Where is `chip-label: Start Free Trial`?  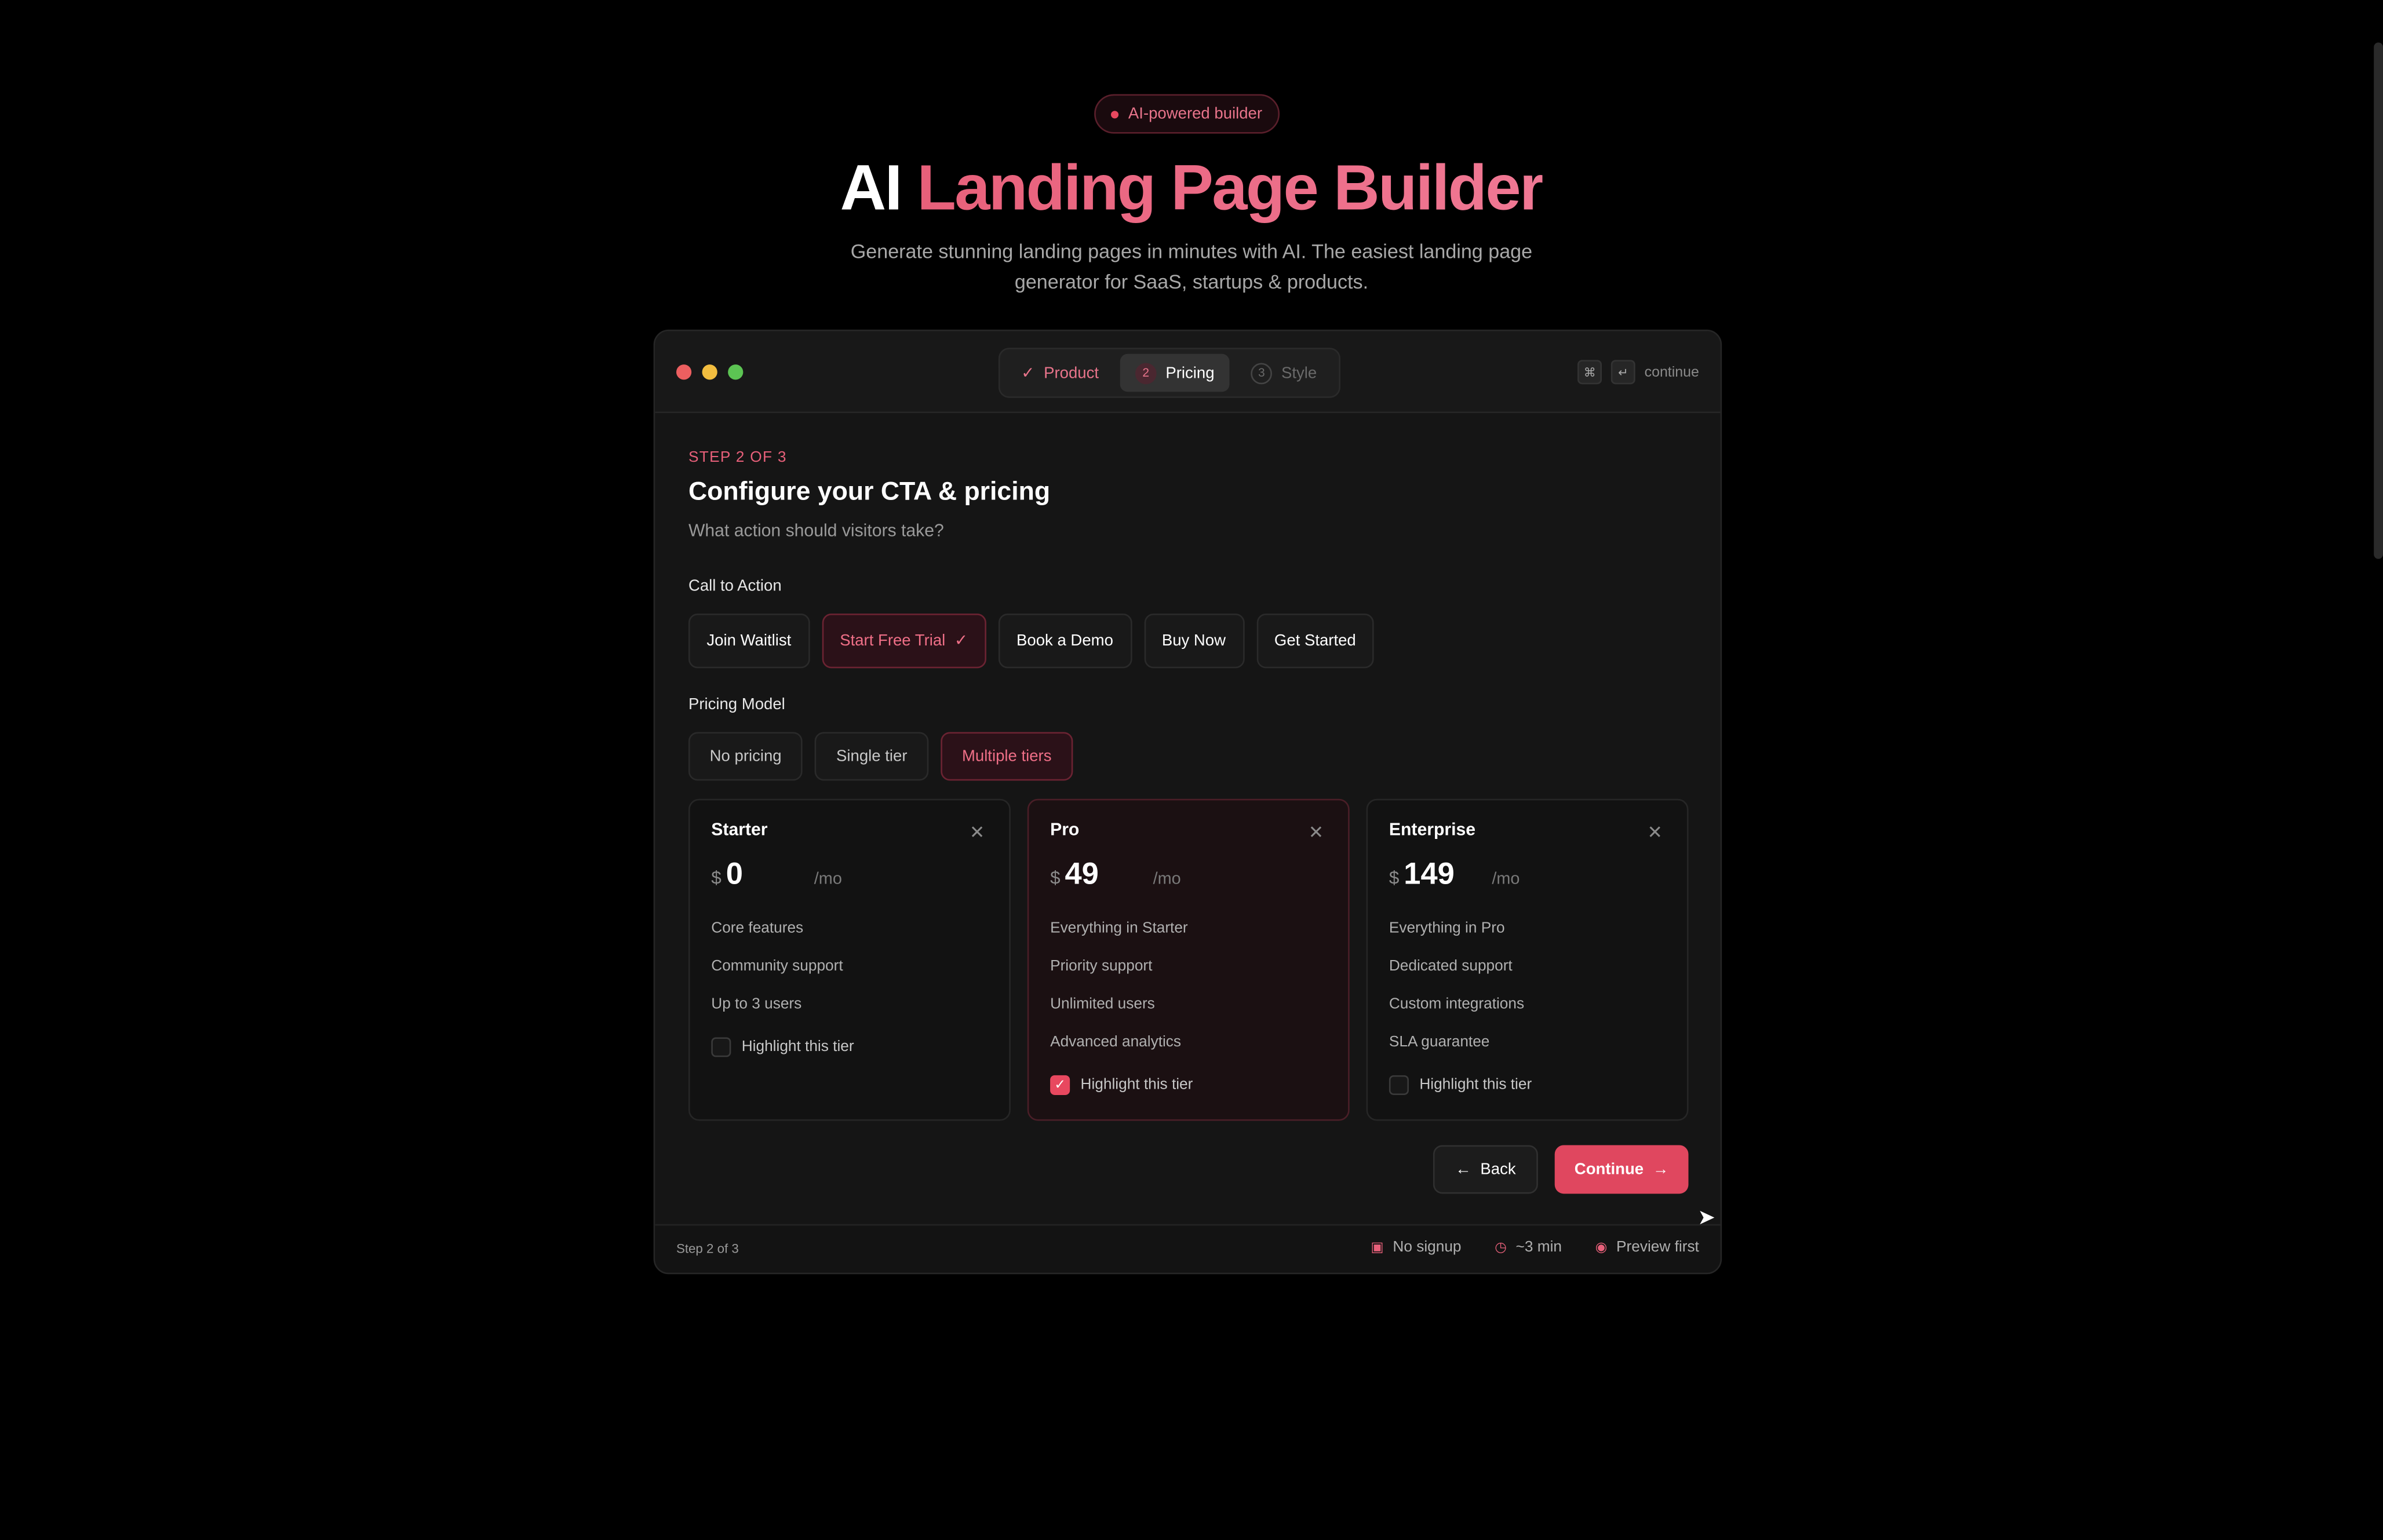 chip-label: Start Free Trial is located at coordinates (893, 641).